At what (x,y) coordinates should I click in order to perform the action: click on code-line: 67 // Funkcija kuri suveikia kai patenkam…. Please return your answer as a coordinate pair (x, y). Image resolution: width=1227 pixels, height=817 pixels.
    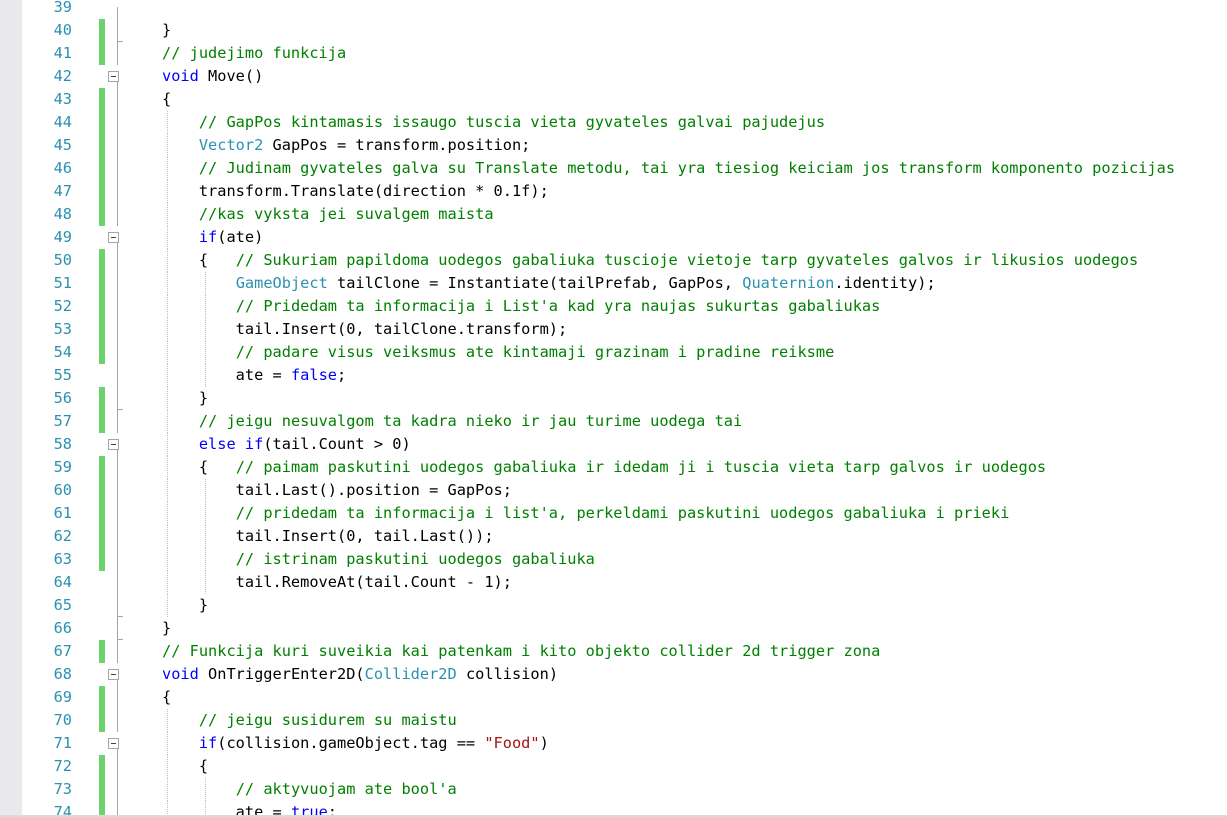
    Looking at the image, I should click on (613, 651).